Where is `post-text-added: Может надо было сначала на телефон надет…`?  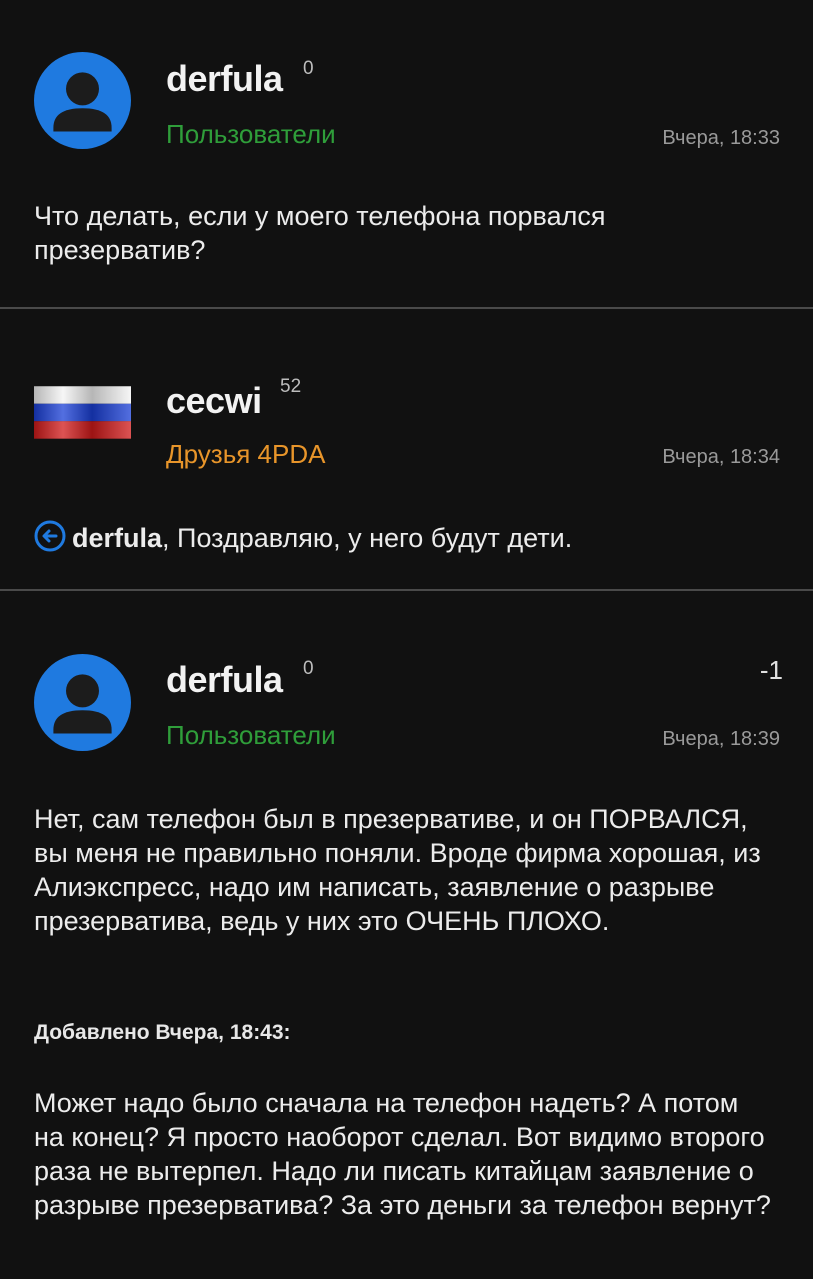
post-text-added: Может надо было сначала на телефон надет… is located at coordinates (402, 1154).